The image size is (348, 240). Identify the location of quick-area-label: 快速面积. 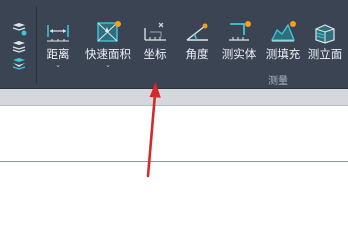
(108, 54).